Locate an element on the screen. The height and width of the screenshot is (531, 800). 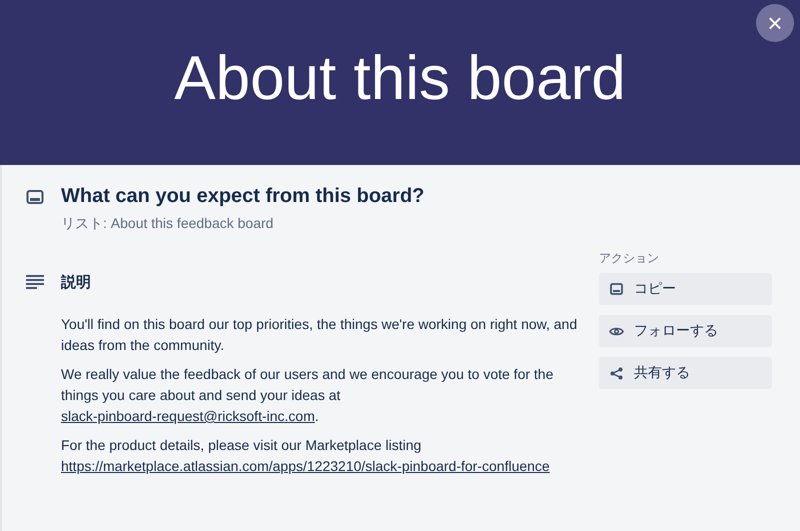
description-paragraph: We really value the feedback of our users and we encourage you to vote for the things you care about and send your ideas at slack-pinboard-request@ricksoft-inc.com. is located at coordinates (307, 395).